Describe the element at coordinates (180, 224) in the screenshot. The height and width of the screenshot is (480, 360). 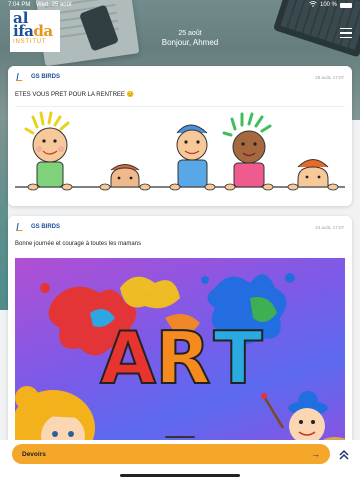
I see `post-header: GS BIRDS 24 août, 17:07` at that location.